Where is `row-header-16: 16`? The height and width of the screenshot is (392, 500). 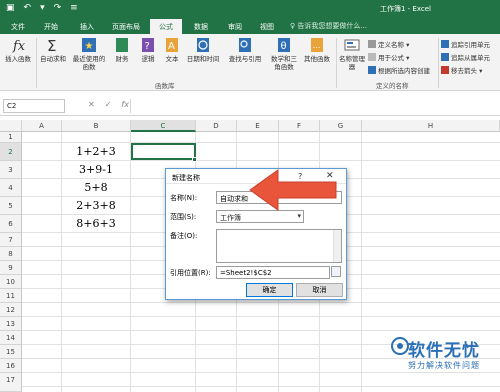
row-header-16: 16 is located at coordinates (11, 366).